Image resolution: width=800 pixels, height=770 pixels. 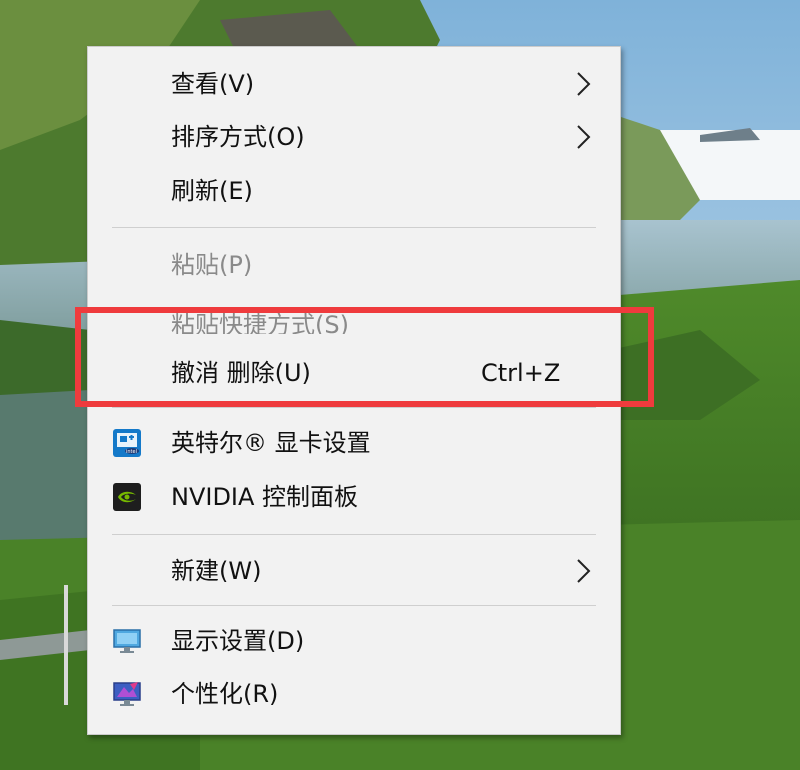 What do you see at coordinates (271, 443) in the screenshot?
I see `menu-item-label: 英特尔® 显卡设置` at bounding box center [271, 443].